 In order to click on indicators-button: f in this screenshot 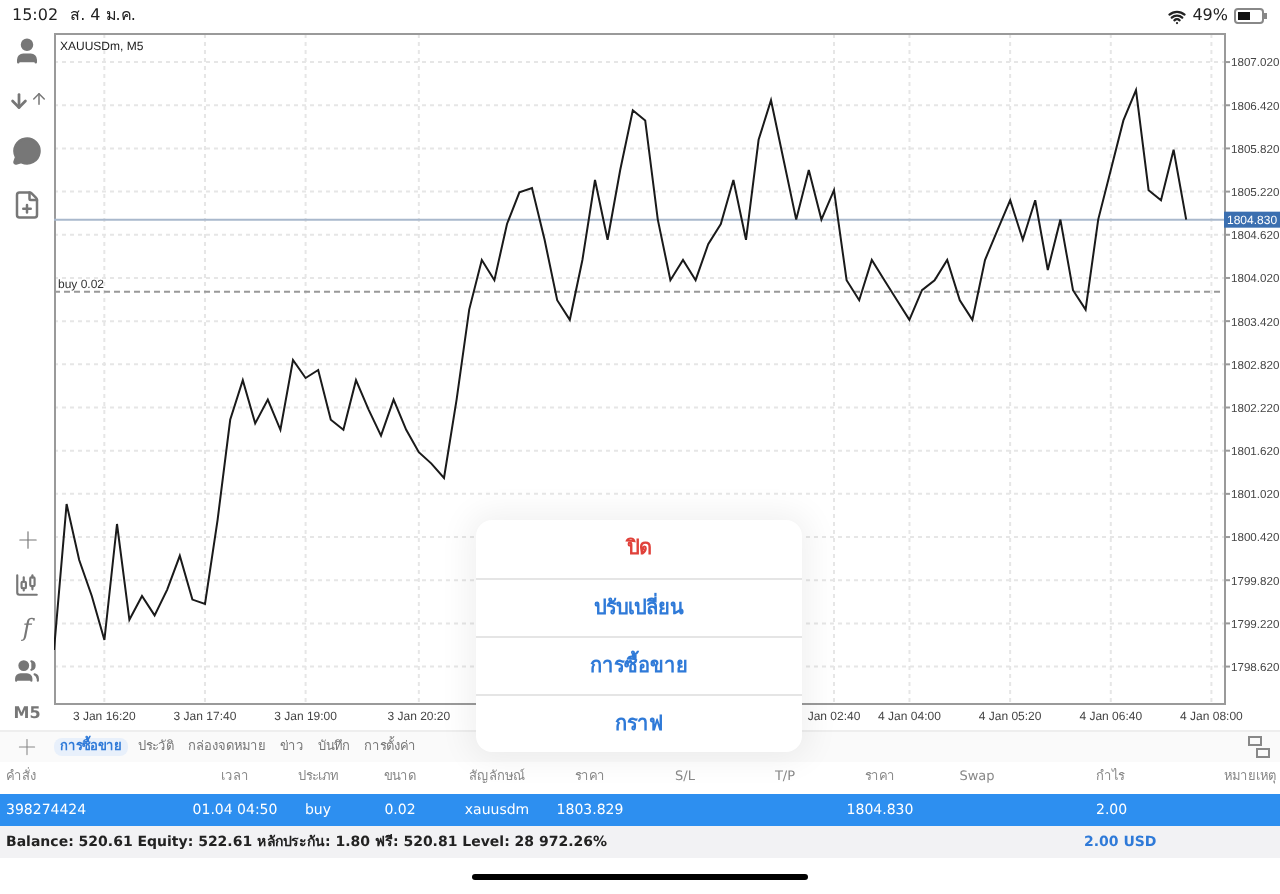, I will do `click(27, 628)`.